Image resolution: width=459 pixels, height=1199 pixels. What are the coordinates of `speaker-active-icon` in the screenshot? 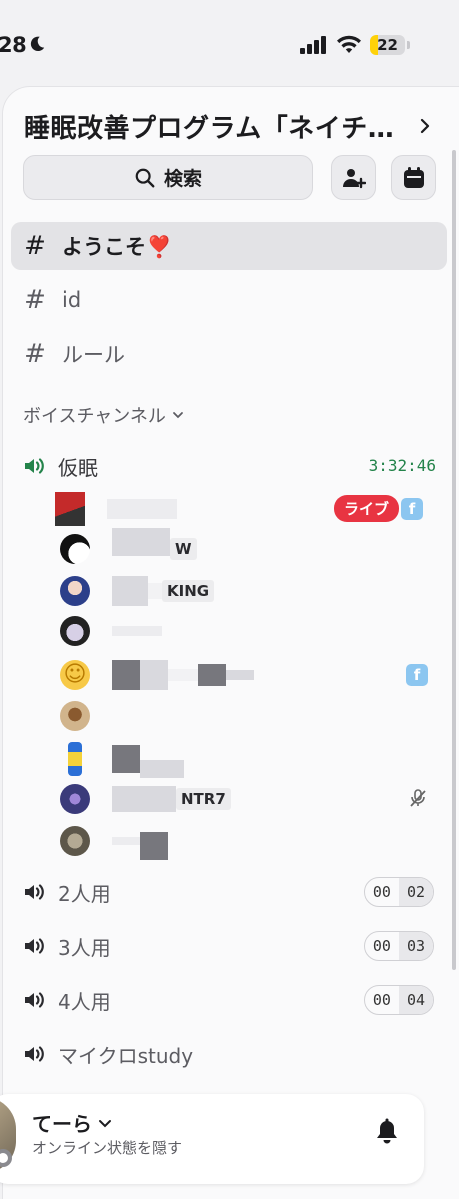 It's located at (34, 466).